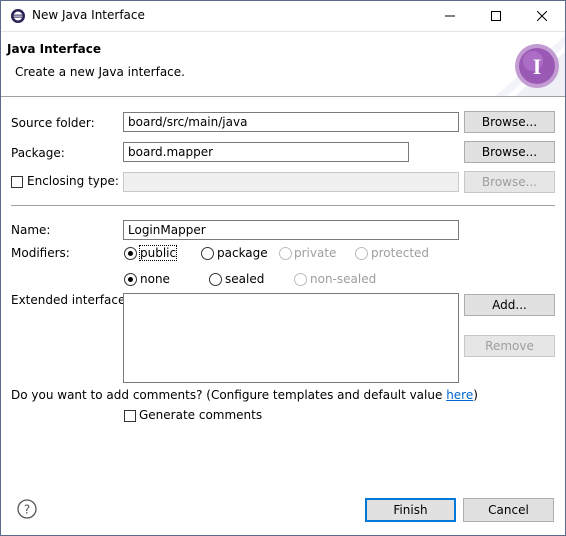  Describe the element at coordinates (508, 510) in the screenshot. I see `cancel-button: Cancel` at that location.